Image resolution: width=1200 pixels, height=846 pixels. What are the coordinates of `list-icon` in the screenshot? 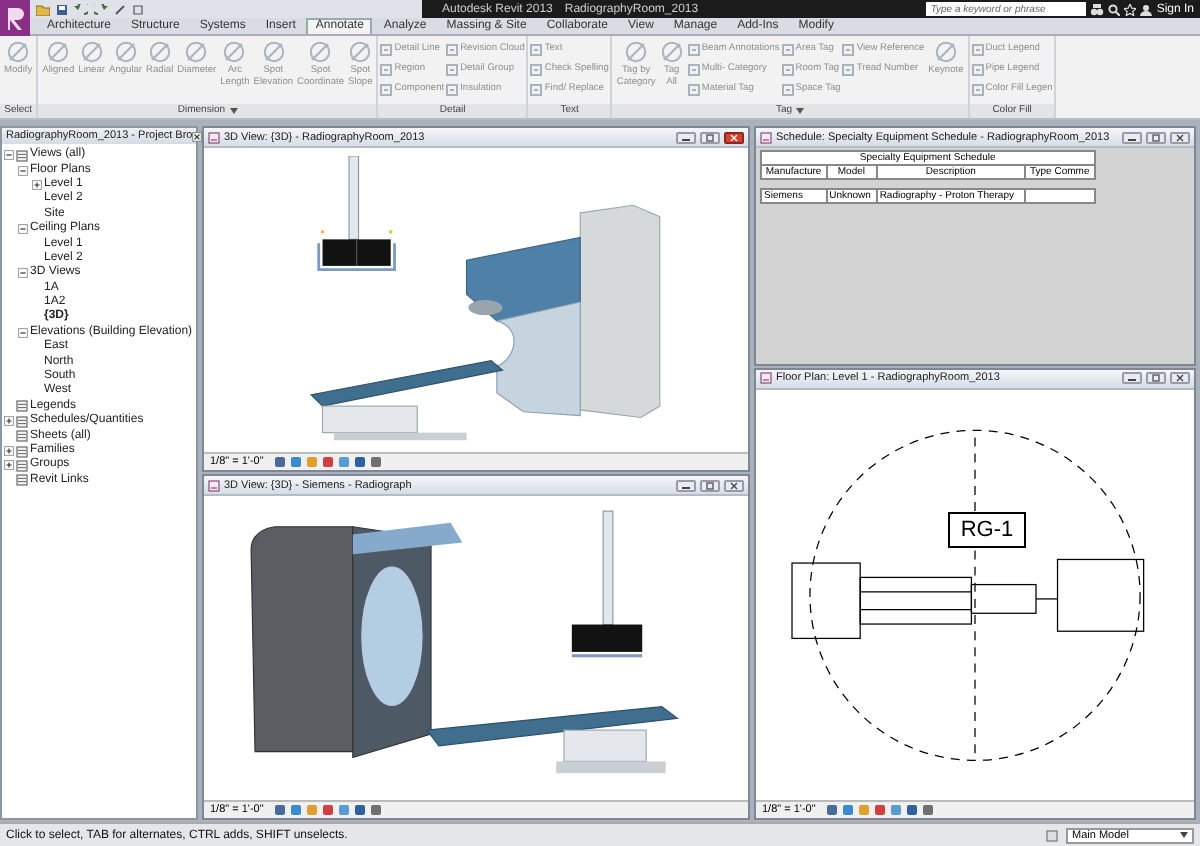 It's located at (22, 155).